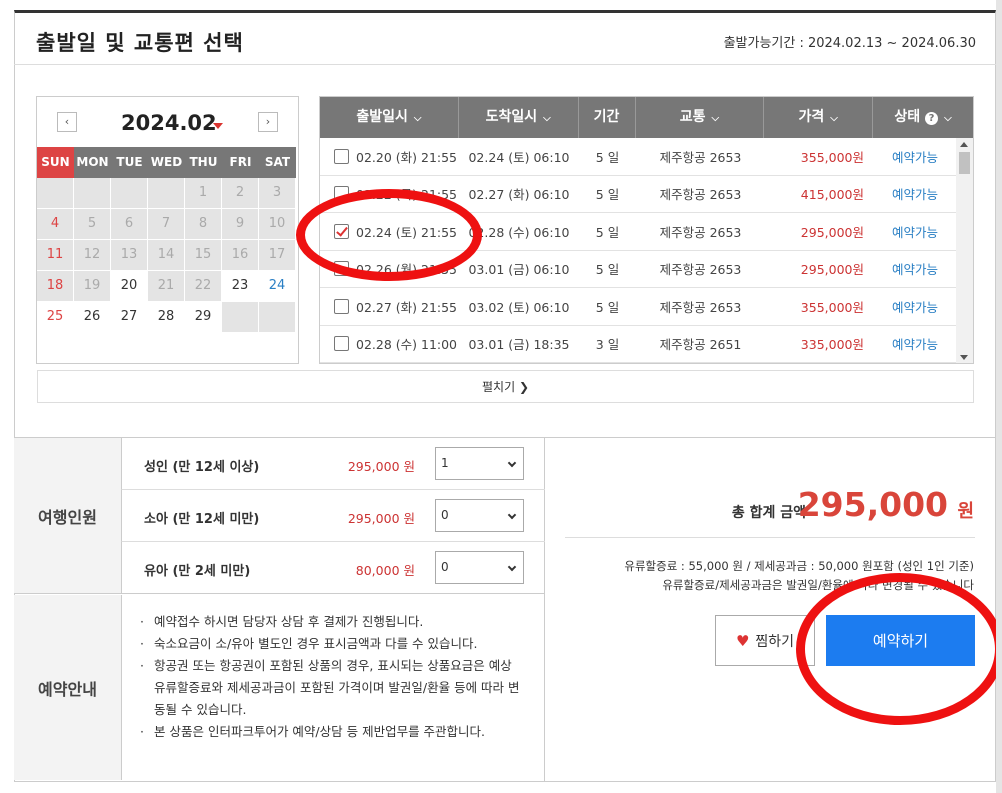 The image size is (1002, 793). I want to click on weekday-header: TUE, so click(129, 162).